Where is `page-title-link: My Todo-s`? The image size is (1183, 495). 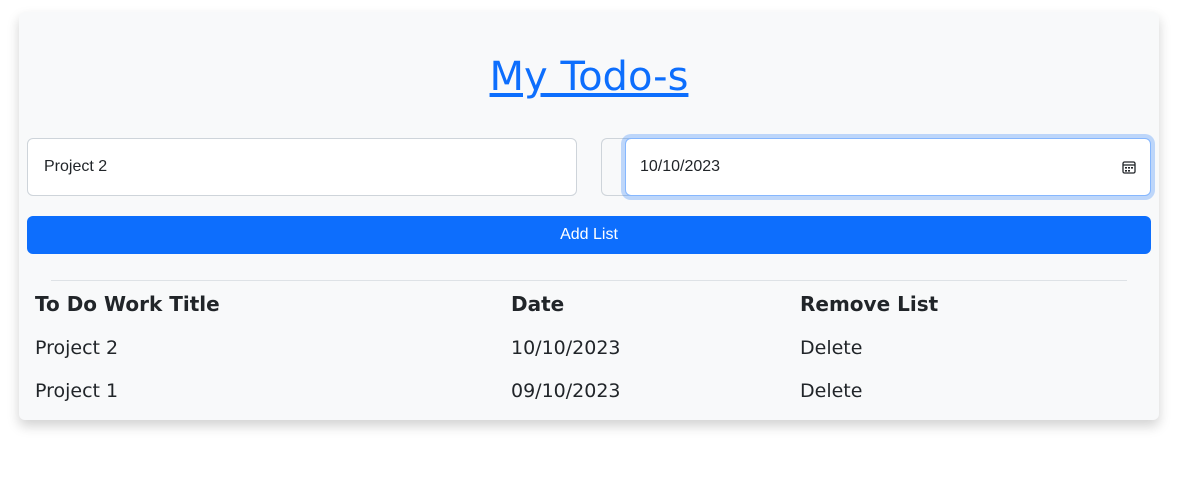 page-title-link: My Todo-s is located at coordinates (589, 77).